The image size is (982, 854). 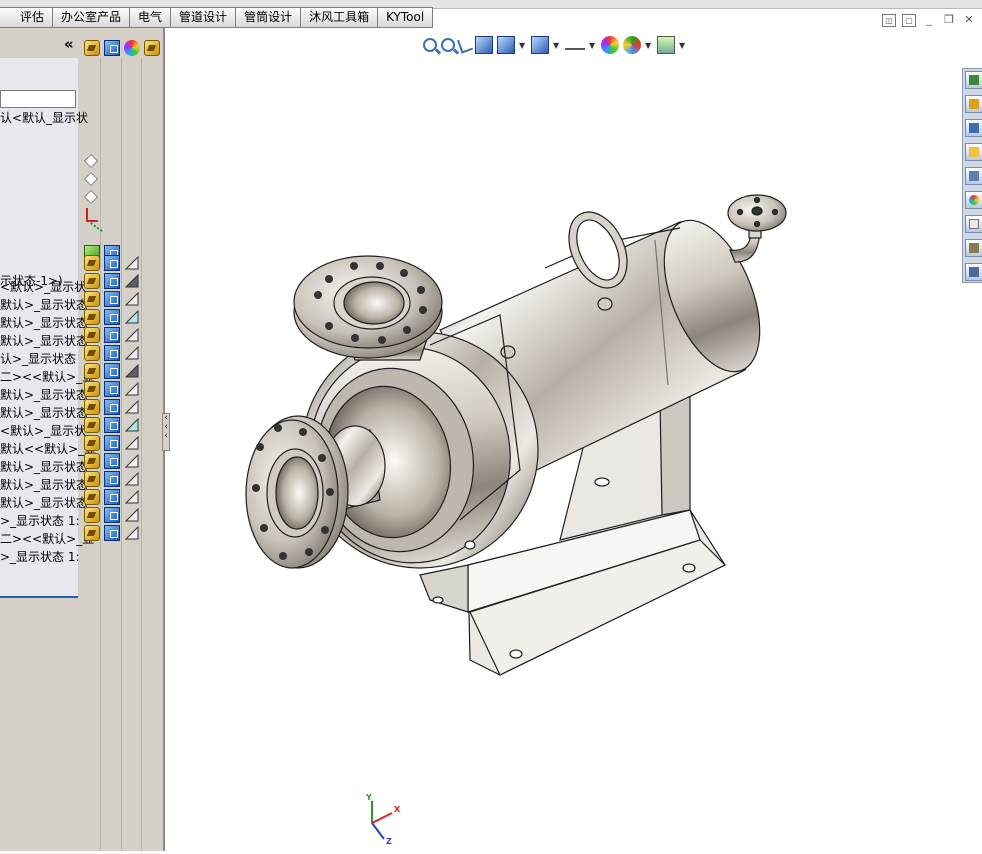 What do you see at coordinates (92, 48) in the screenshot?
I see `assembly-icon` at bounding box center [92, 48].